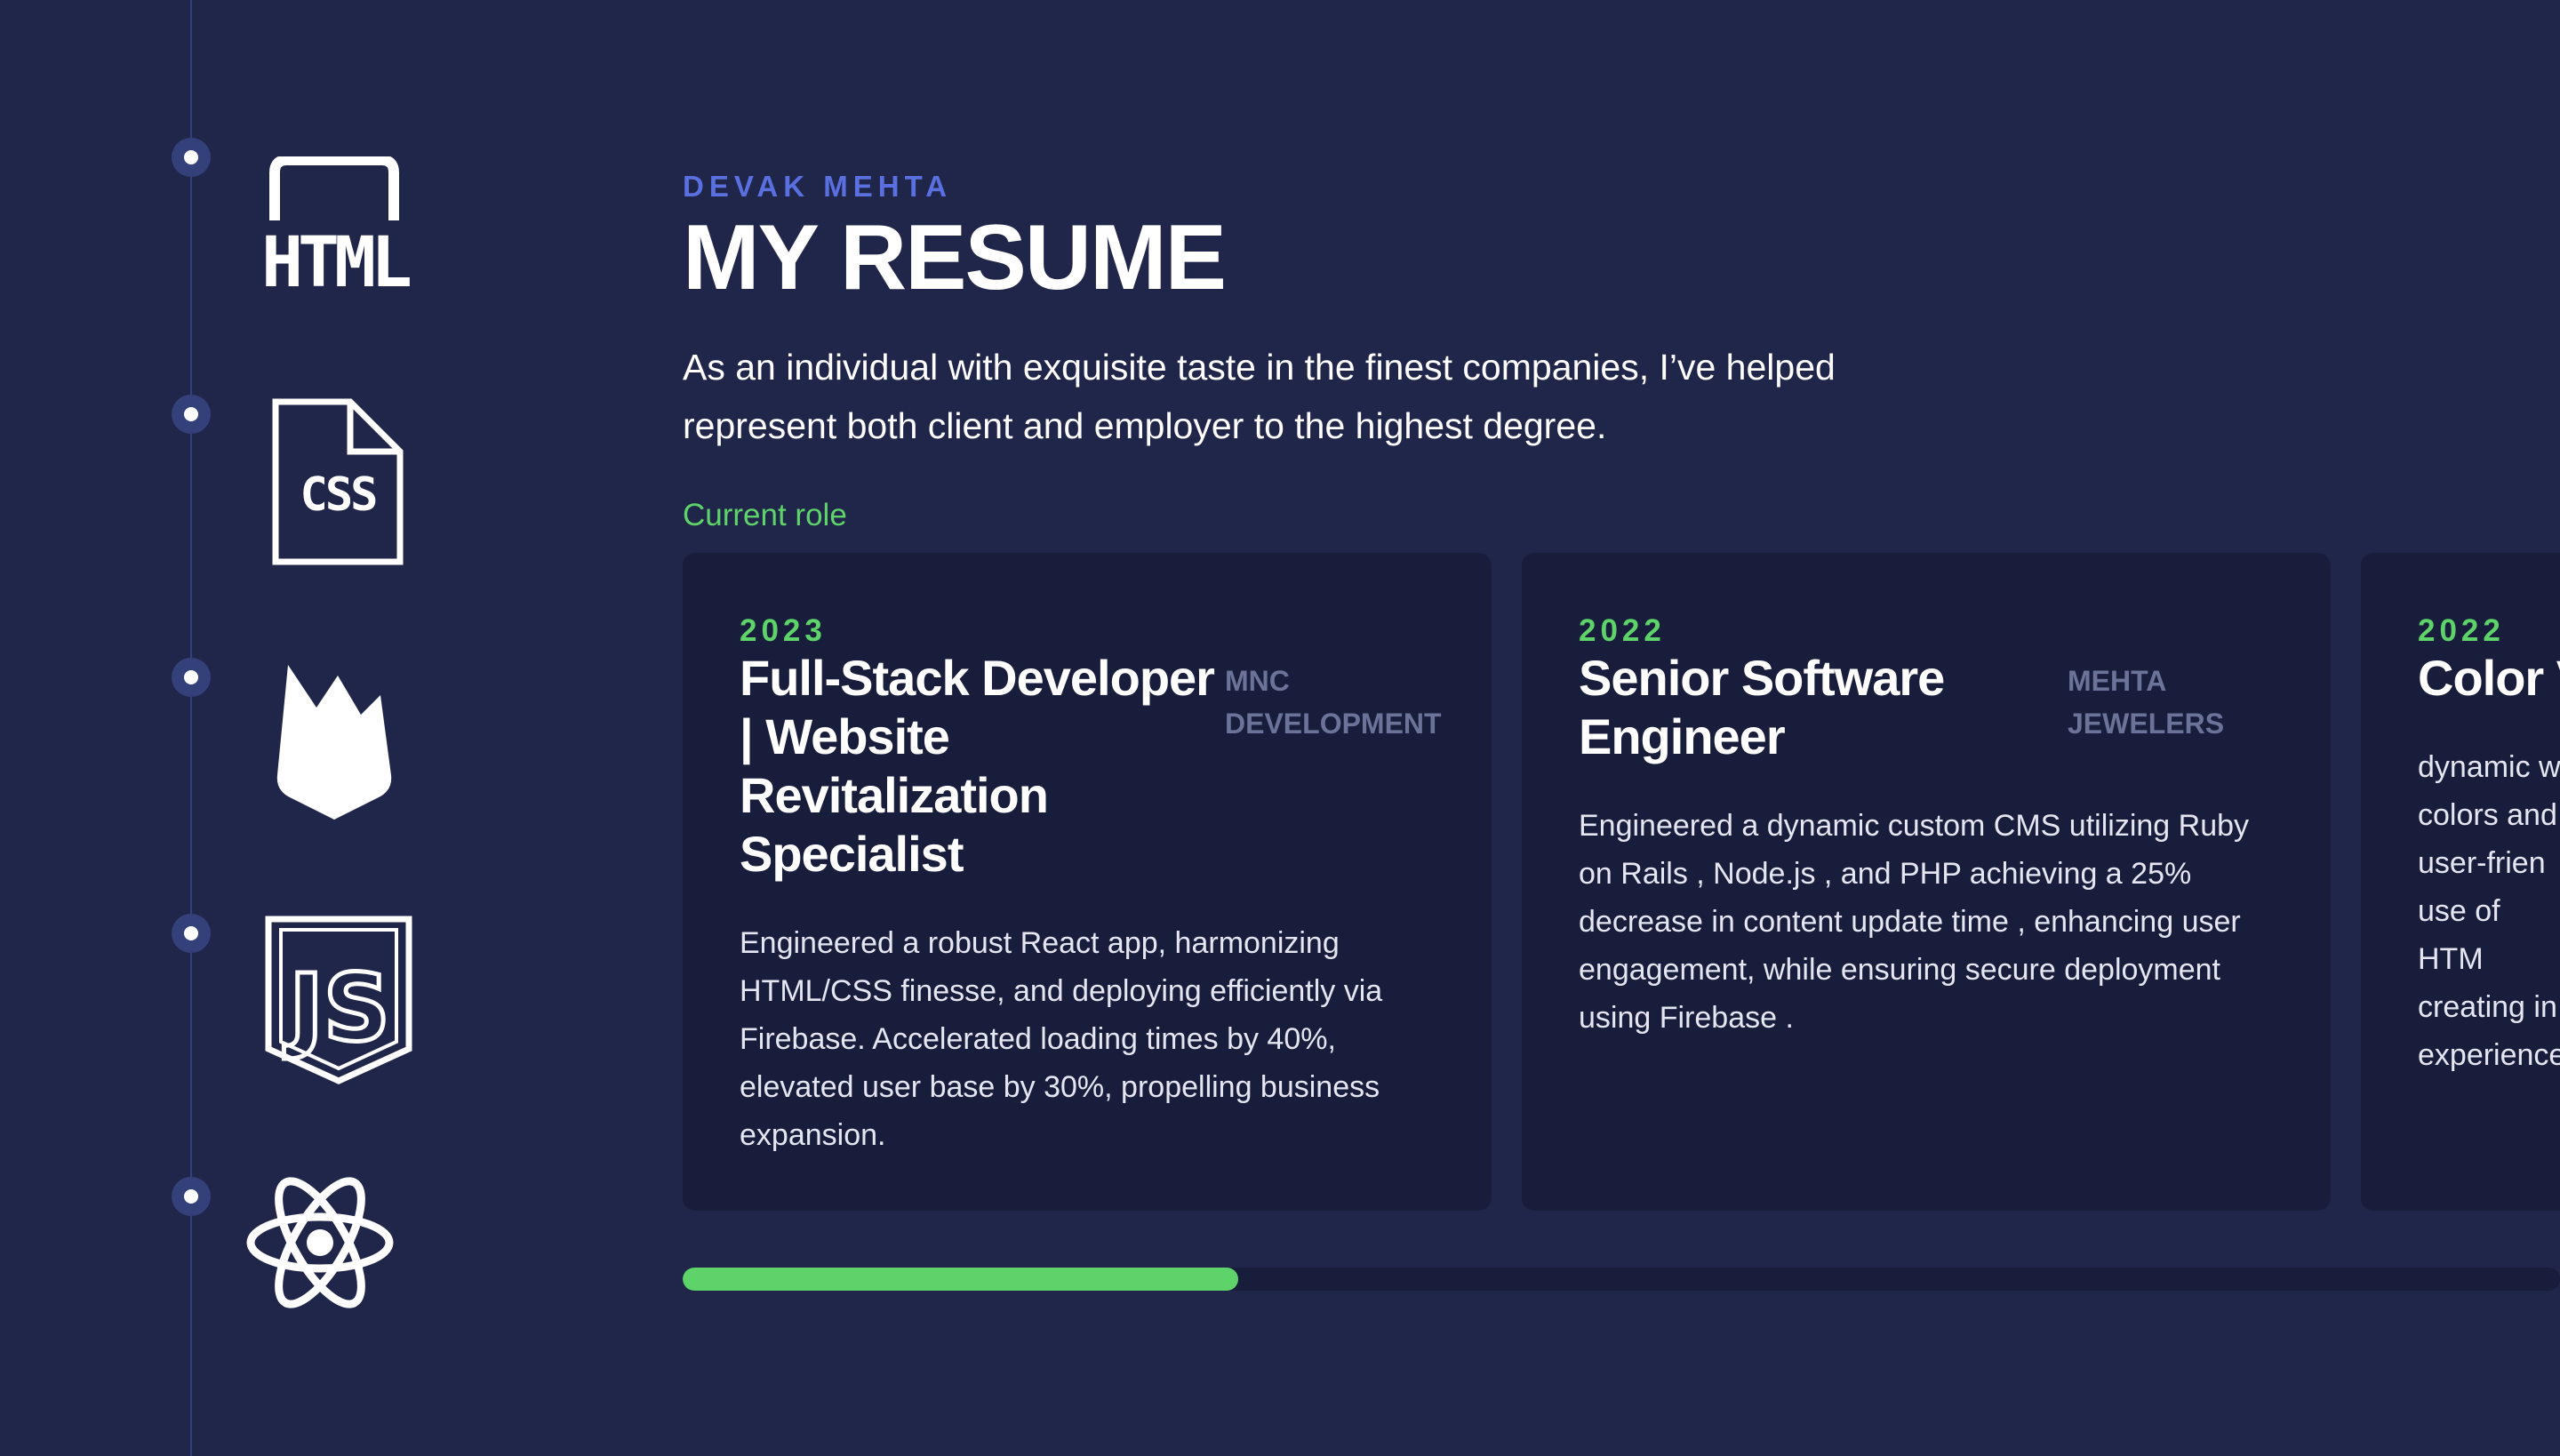  Describe the element at coordinates (783, 630) in the screenshot. I see `card-year: 2023` at that location.